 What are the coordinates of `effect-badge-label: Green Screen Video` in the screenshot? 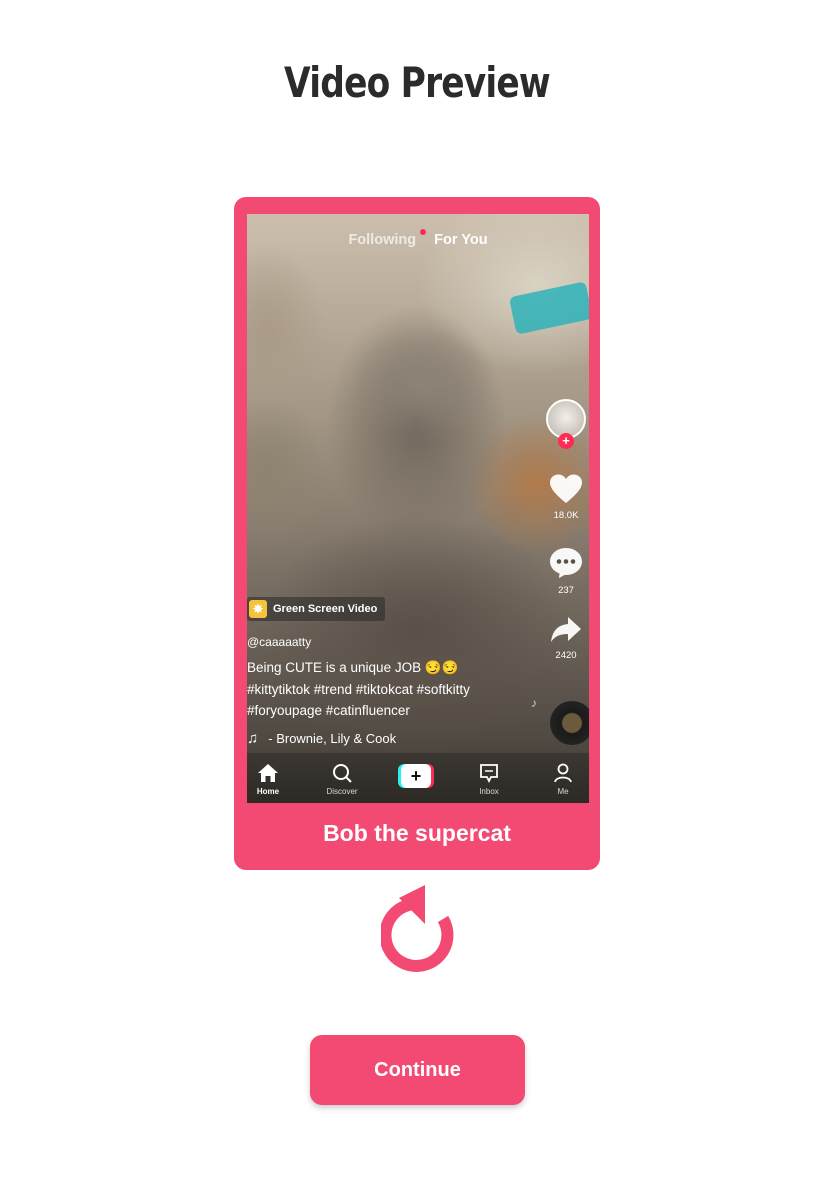 It's located at (325, 609).